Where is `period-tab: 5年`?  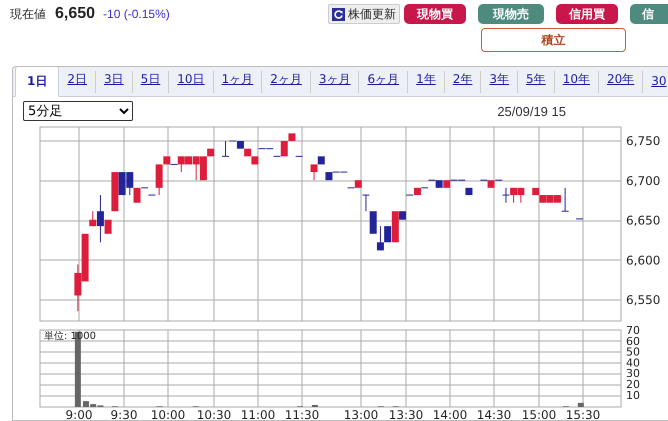
period-tab: 5年 is located at coordinates (536, 82).